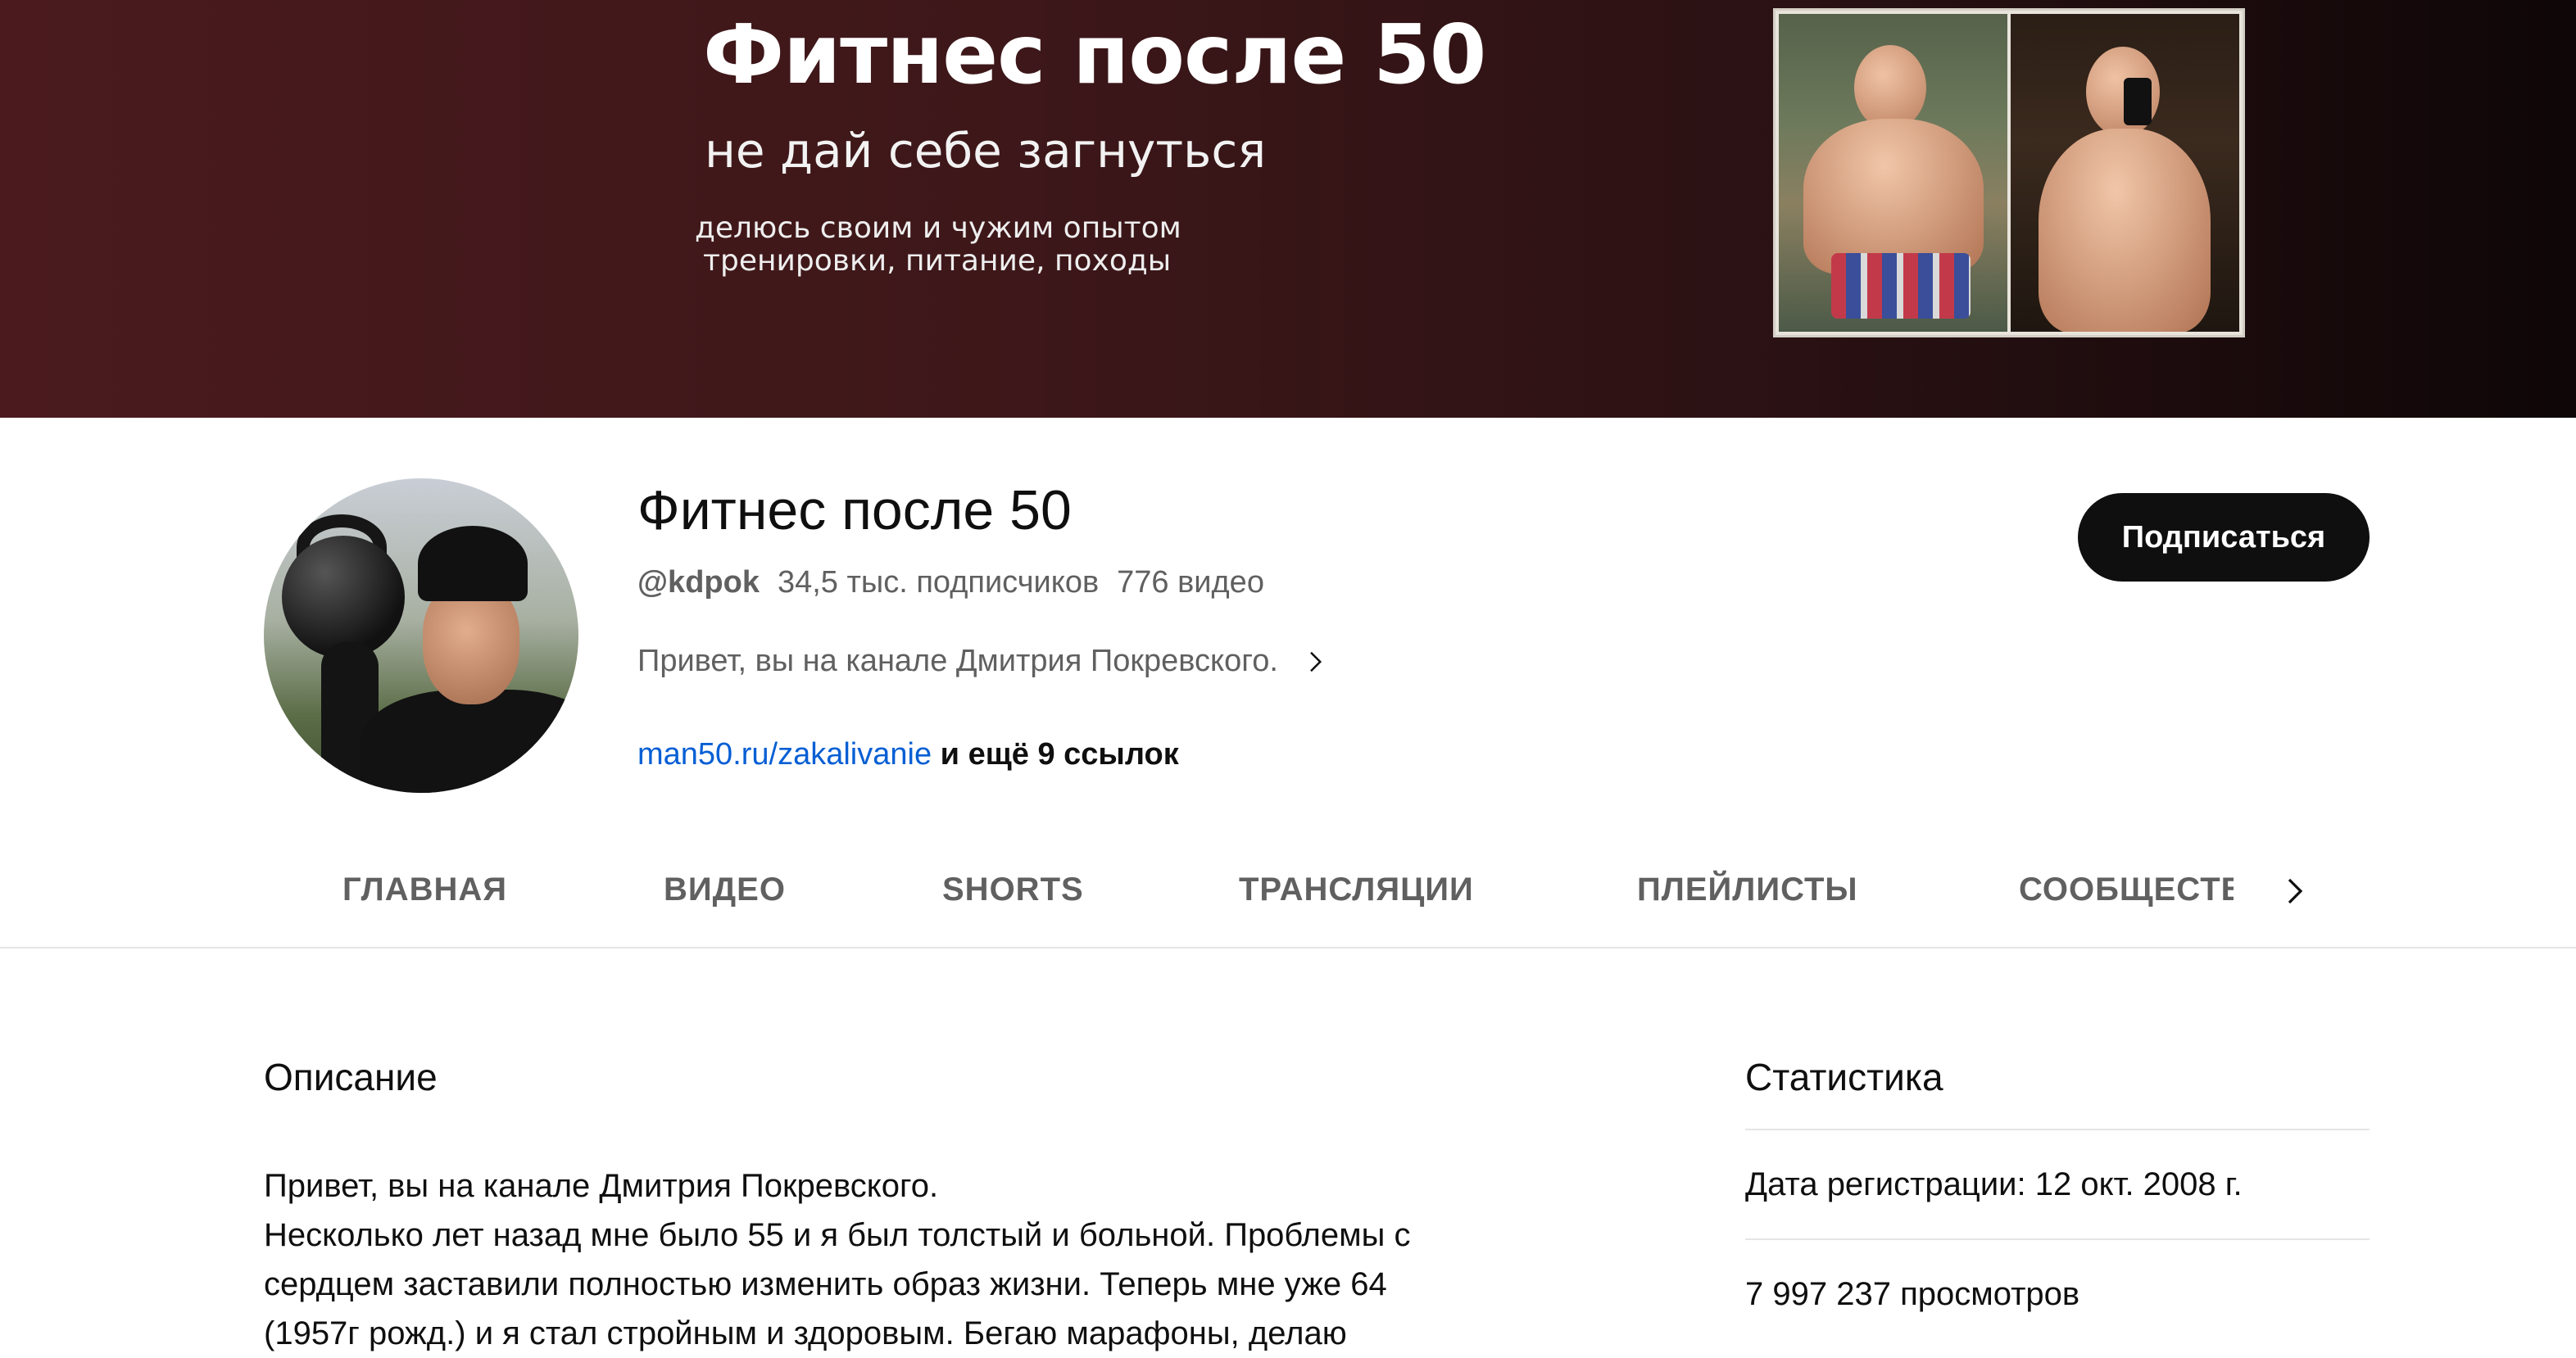 The image size is (2576, 1358). I want to click on registration-date: Дата регистрации: 12 окт. 2008 г., so click(2057, 1184).